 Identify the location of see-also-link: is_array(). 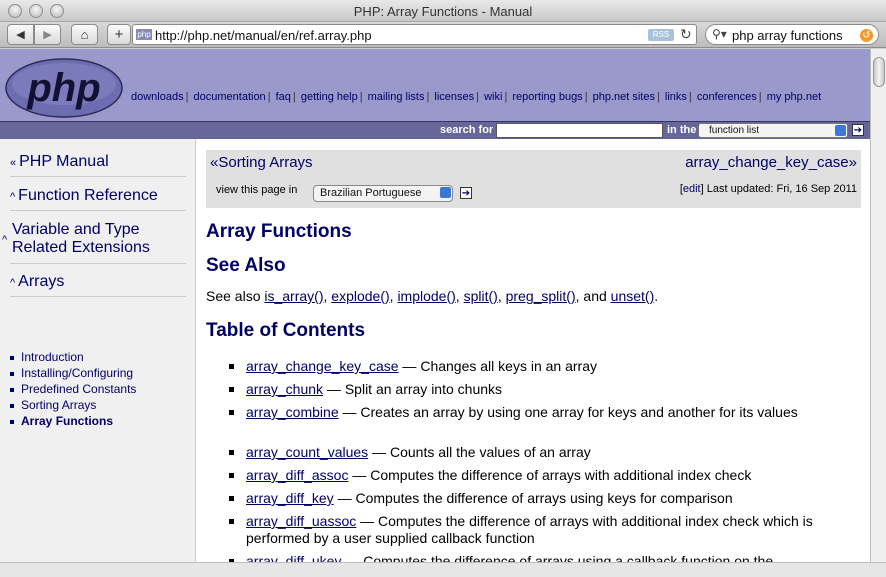
(293, 296).